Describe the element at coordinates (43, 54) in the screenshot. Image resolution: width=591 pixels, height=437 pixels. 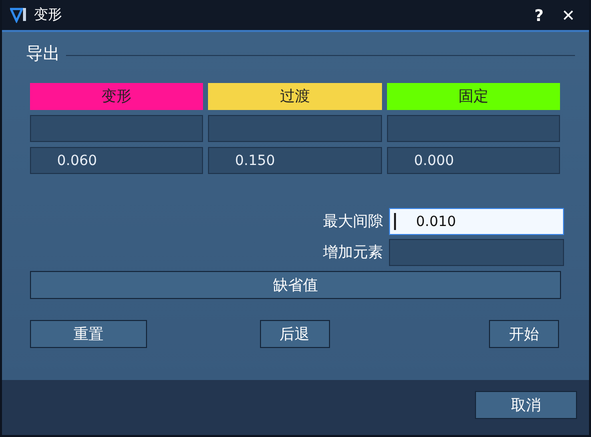
I see `section-title: 导出` at that location.